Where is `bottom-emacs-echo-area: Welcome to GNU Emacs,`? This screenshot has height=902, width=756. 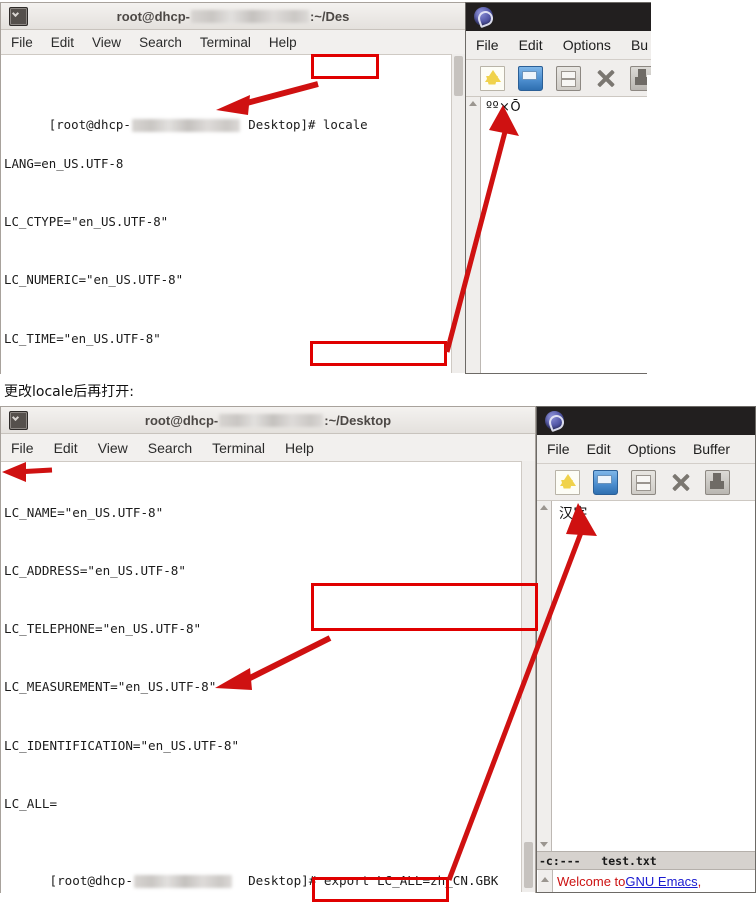
bottom-emacs-echo-area: Welcome to GNU Emacs, is located at coordinates (646, 881).